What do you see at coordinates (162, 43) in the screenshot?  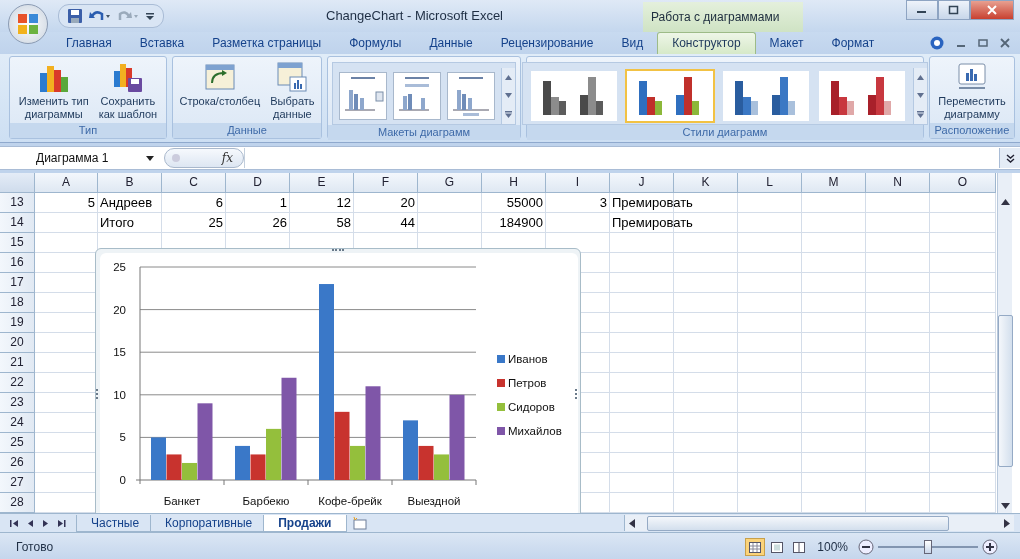 I see `ribbon-tab: Вставка` at bounding box center [162, 43].